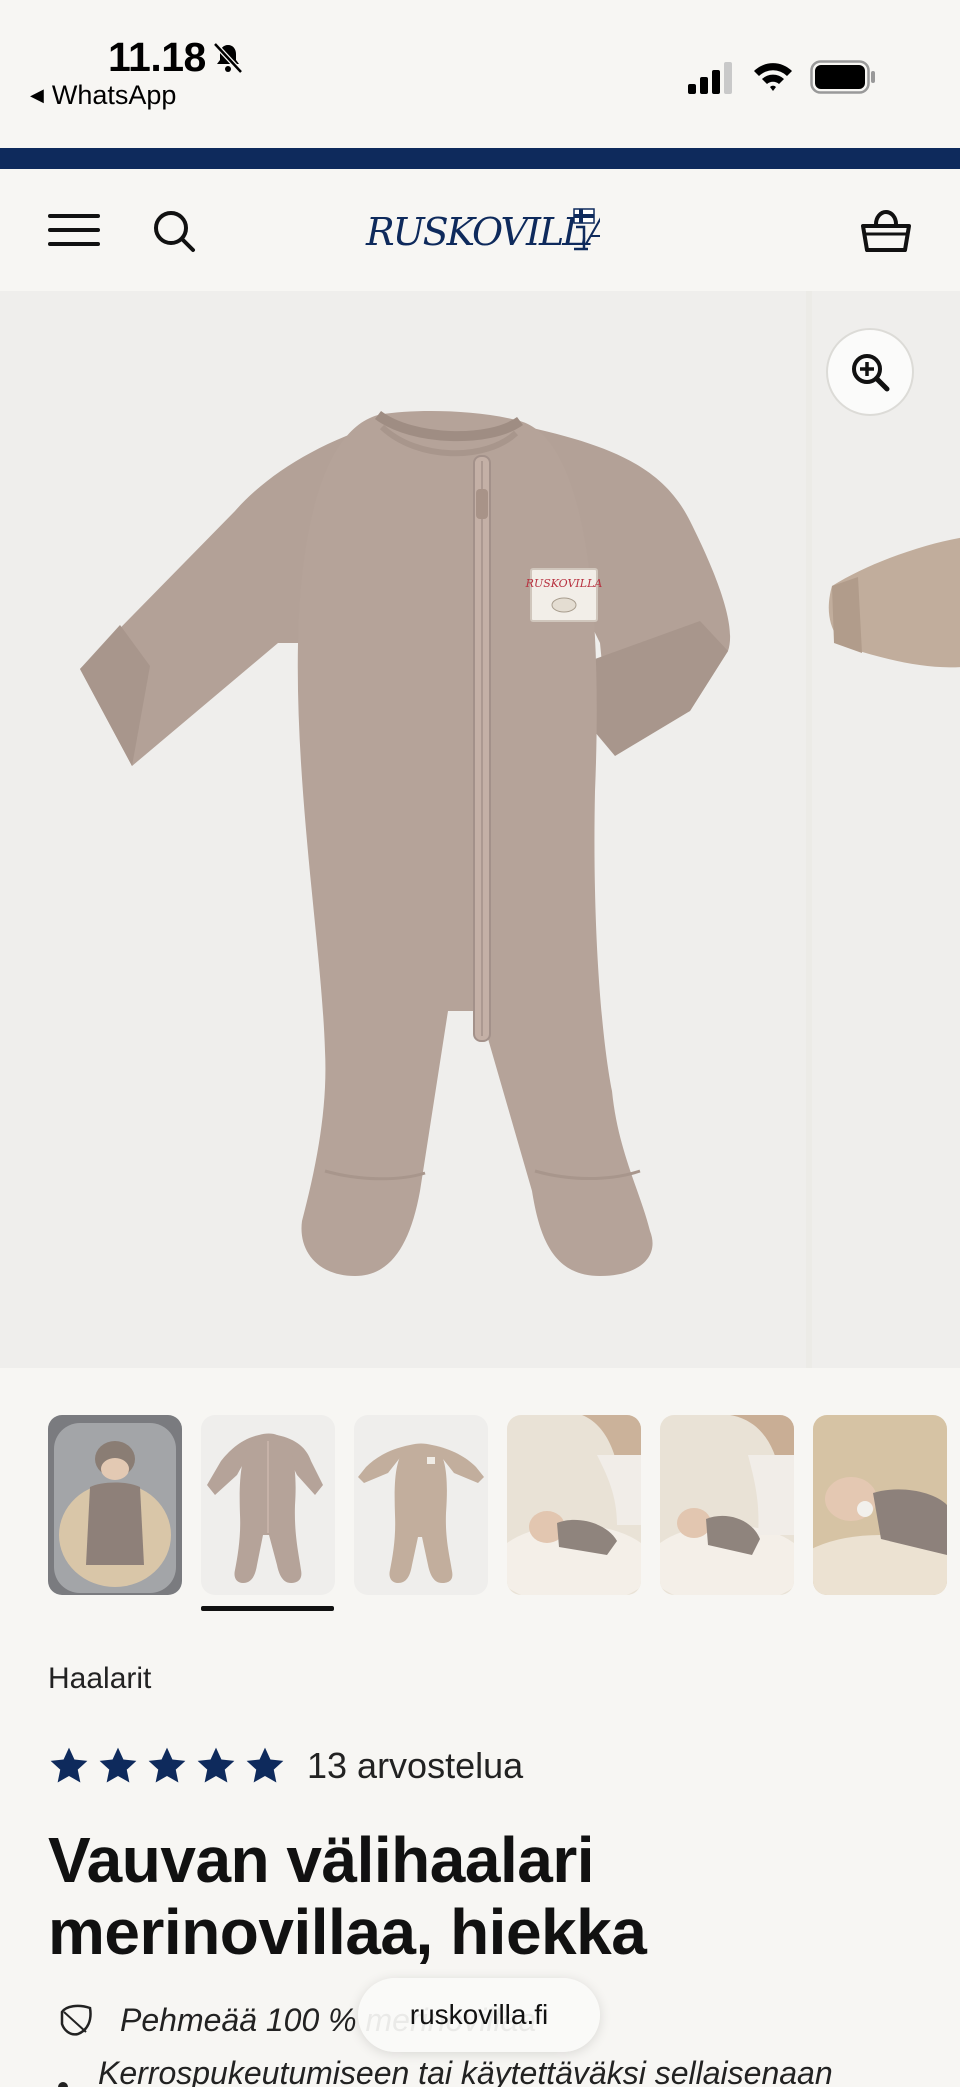  Describe the element at coordinates (886, 829) in the screenshot. I see `product-image-next` at that location.